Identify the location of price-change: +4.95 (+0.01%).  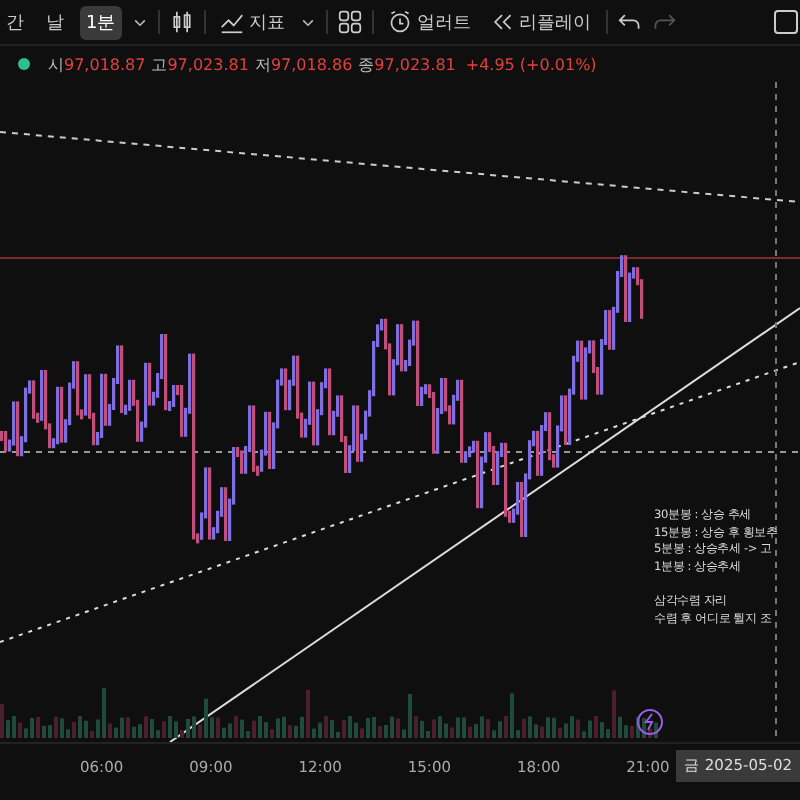
(531, 64).